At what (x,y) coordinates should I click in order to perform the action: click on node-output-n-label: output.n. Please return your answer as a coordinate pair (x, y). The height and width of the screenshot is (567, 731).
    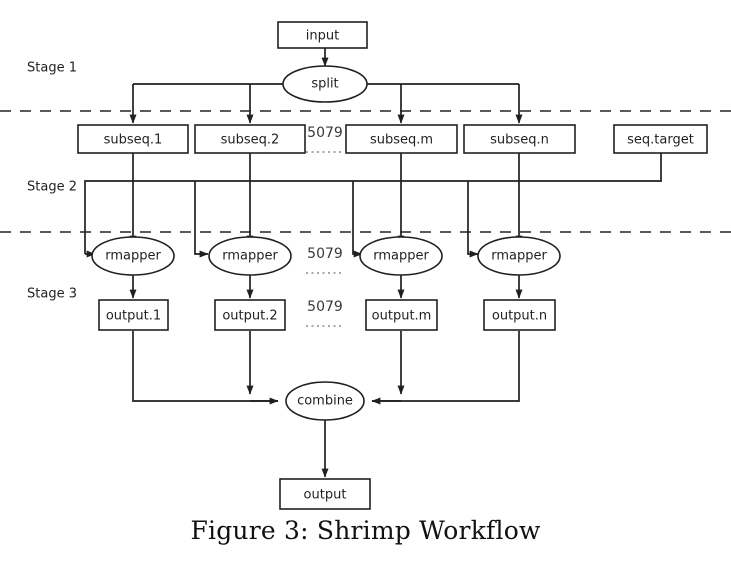
    Looking at the image, I should click on (519, 316).